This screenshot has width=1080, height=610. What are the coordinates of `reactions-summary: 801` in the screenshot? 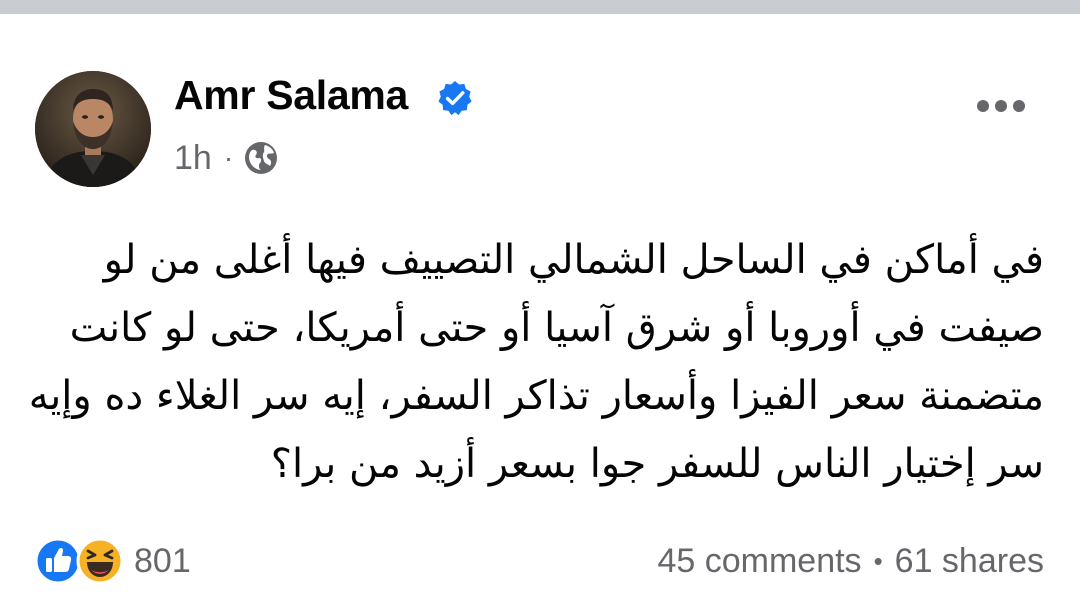 It's located at (112, 561).